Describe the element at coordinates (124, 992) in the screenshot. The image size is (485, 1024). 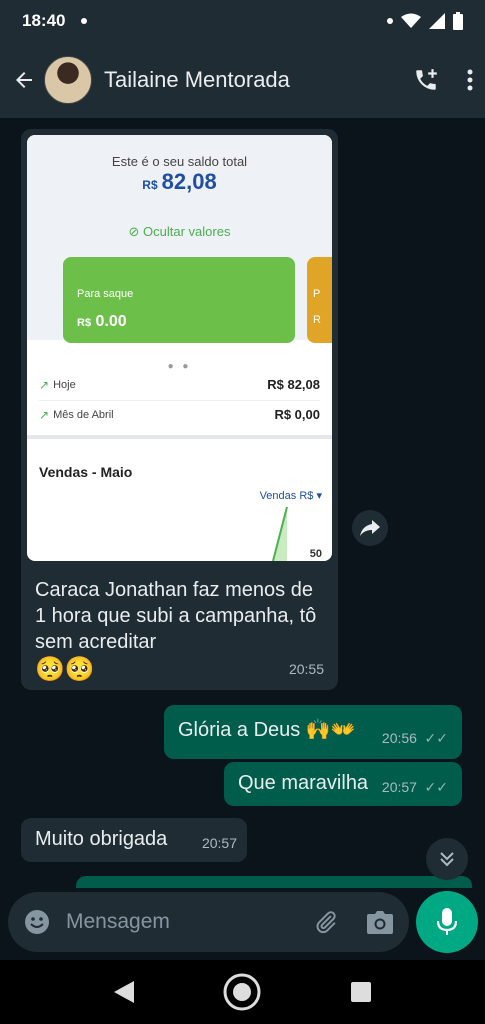
I see `nav-back-icon` at that location.